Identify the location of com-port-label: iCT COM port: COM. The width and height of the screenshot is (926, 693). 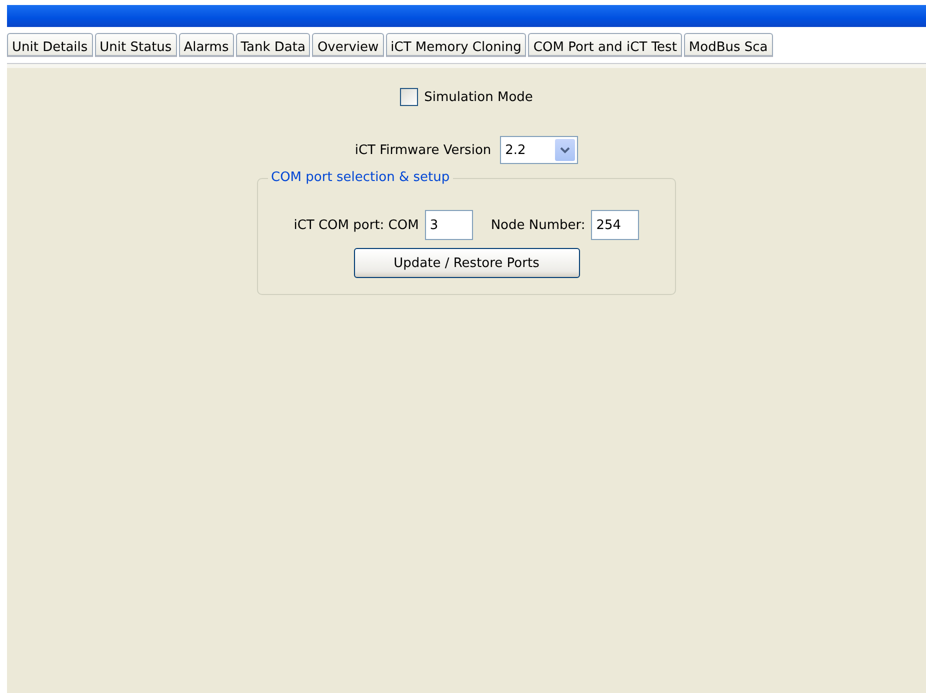
(356, 225).